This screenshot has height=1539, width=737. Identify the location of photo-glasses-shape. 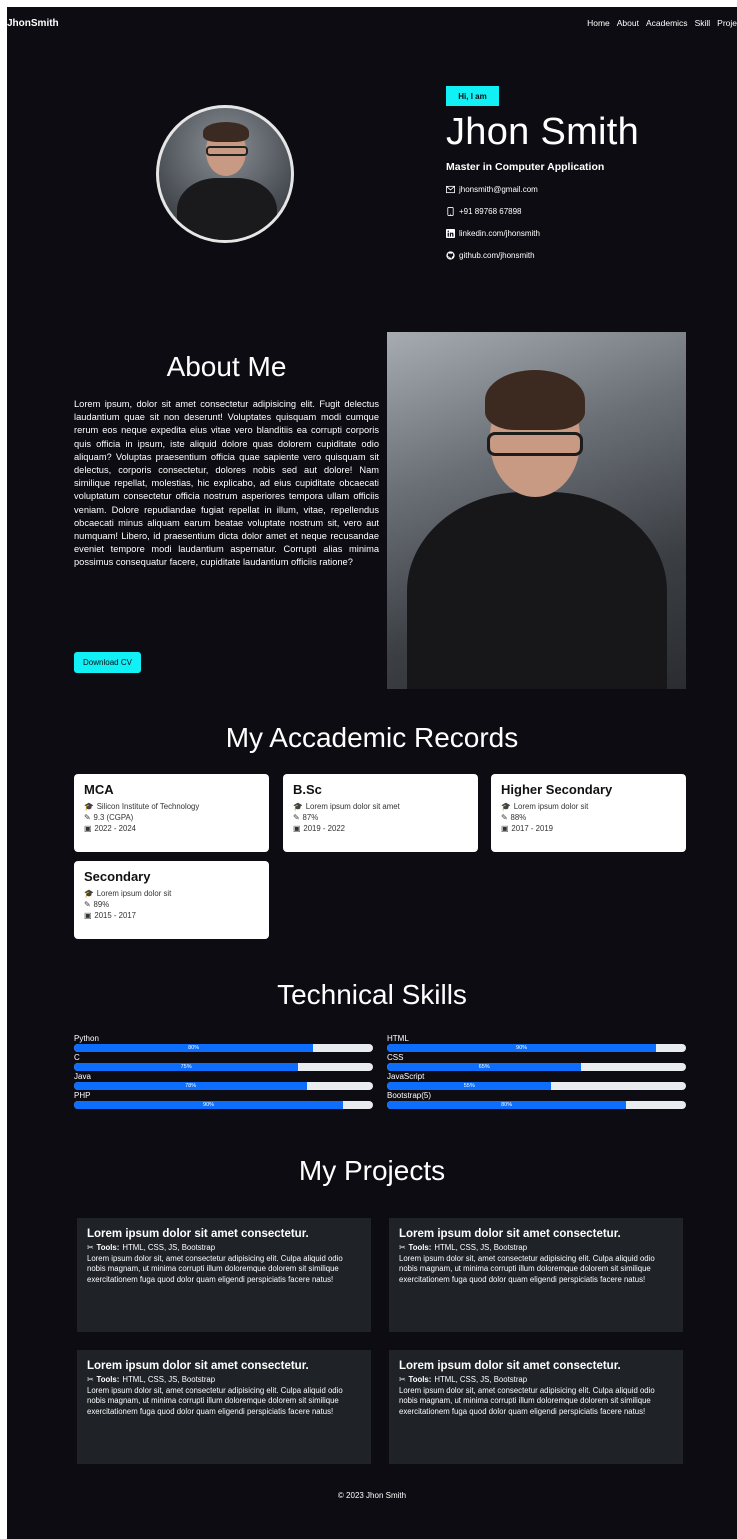
(535, 444).